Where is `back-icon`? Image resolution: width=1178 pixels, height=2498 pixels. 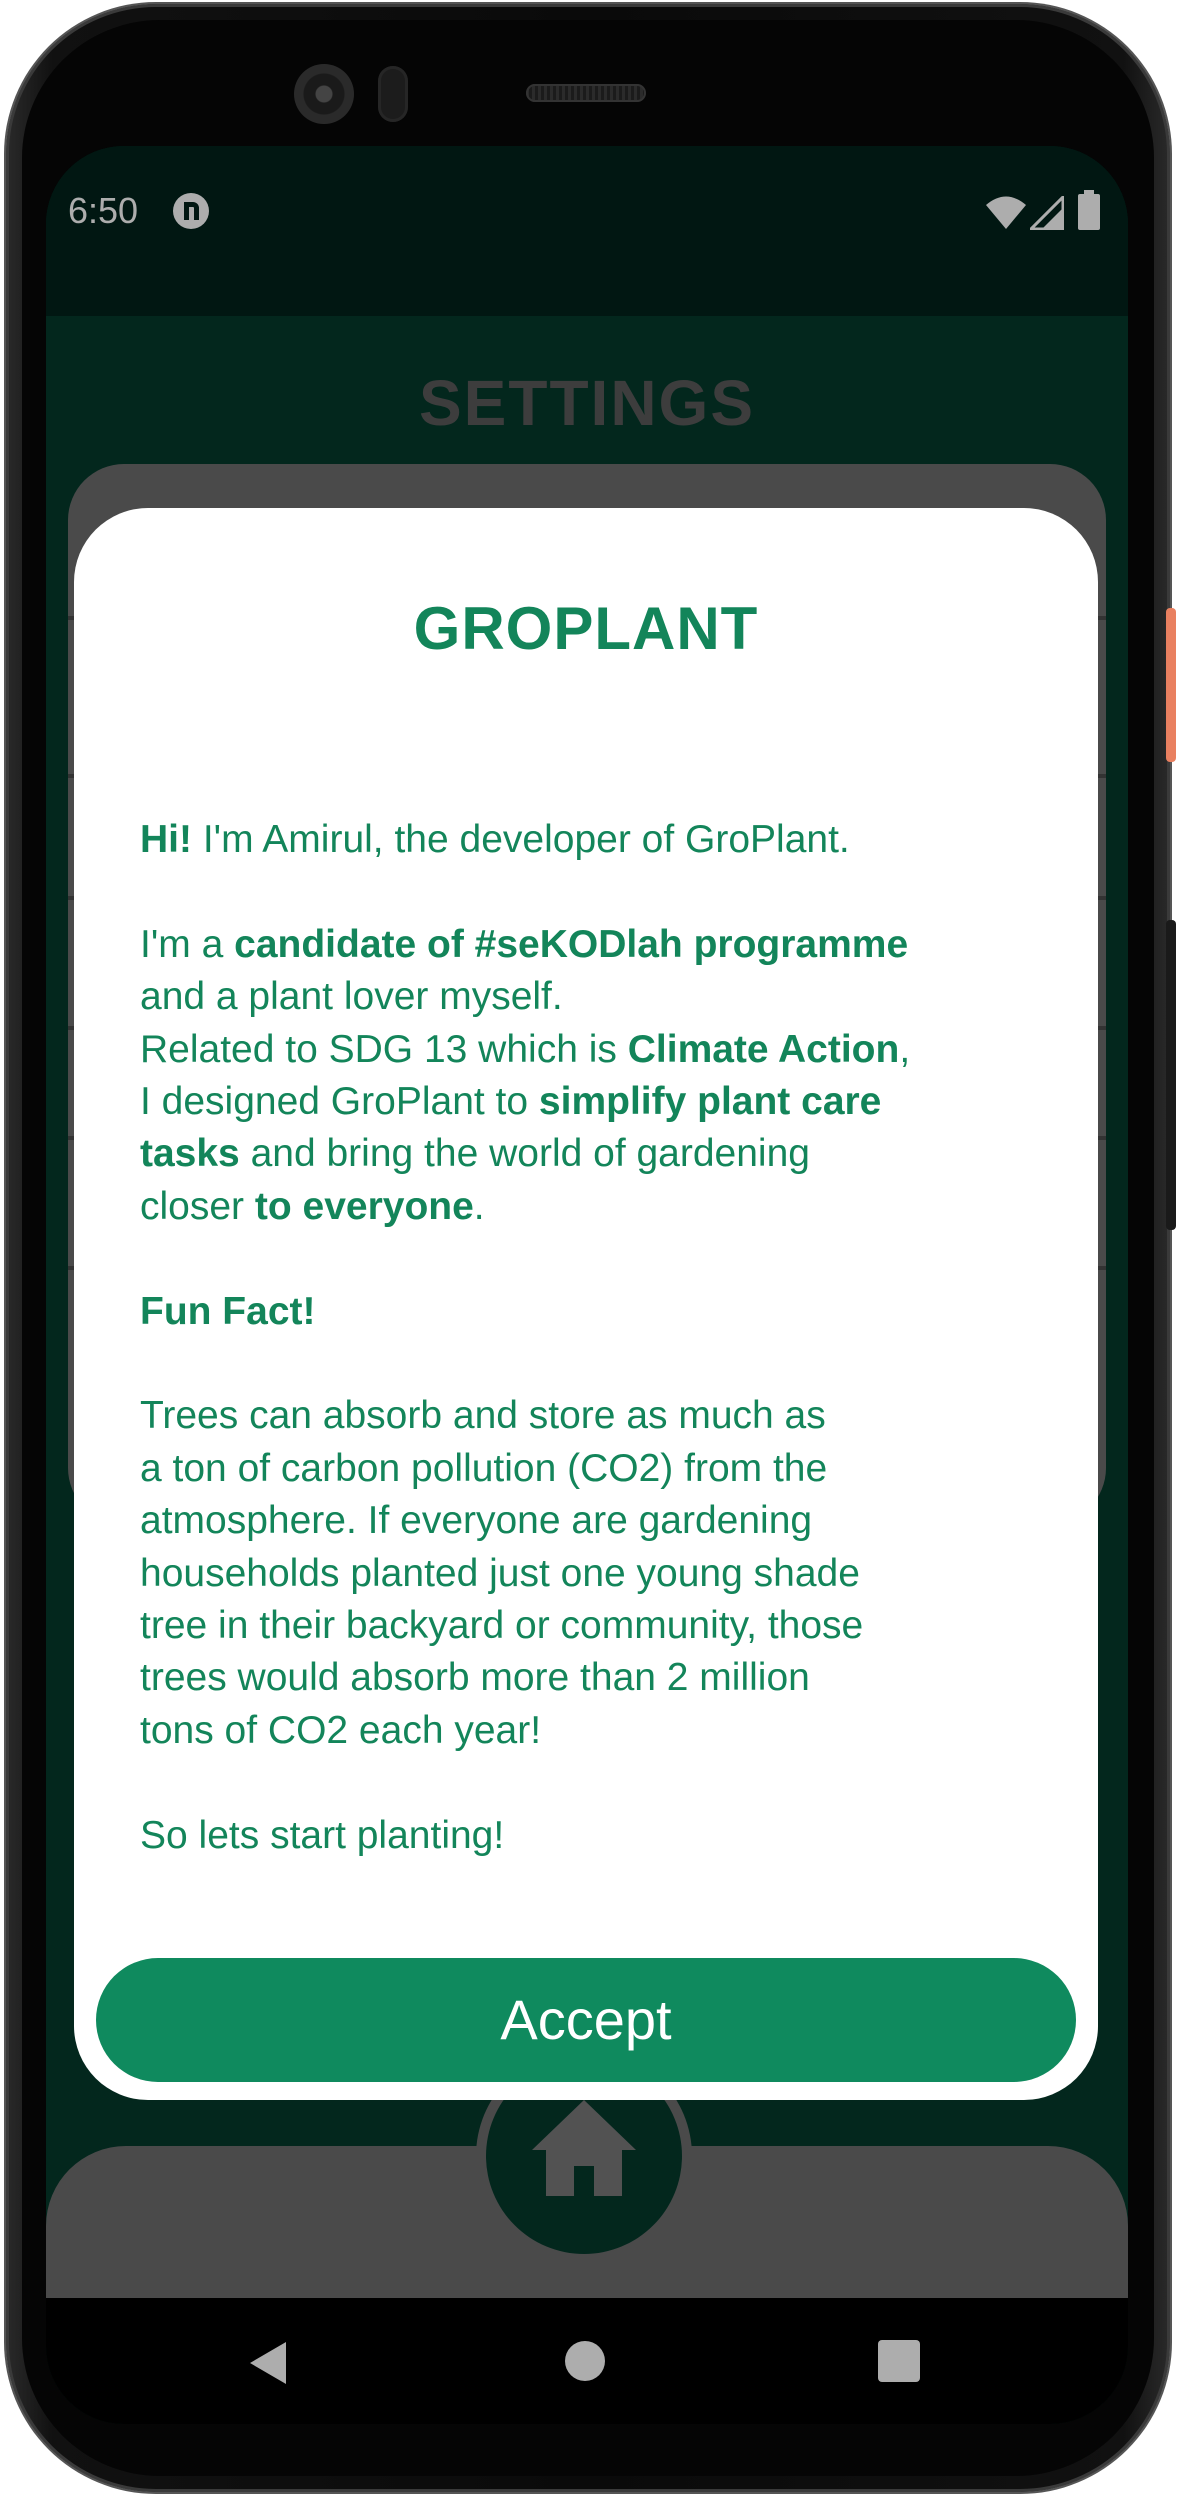 back-icon is located at coordinates (268, 2363).